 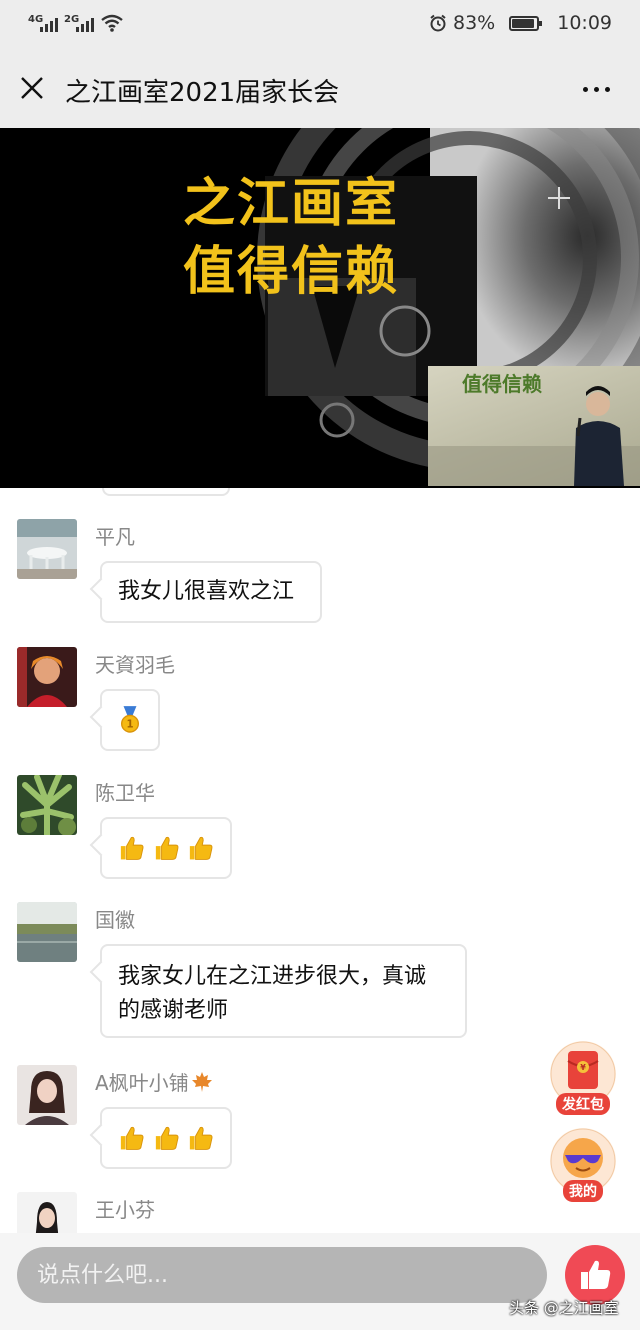 I want to click on message-bubble: 我女儿很喜欢之江, so click(x=211, y=592).